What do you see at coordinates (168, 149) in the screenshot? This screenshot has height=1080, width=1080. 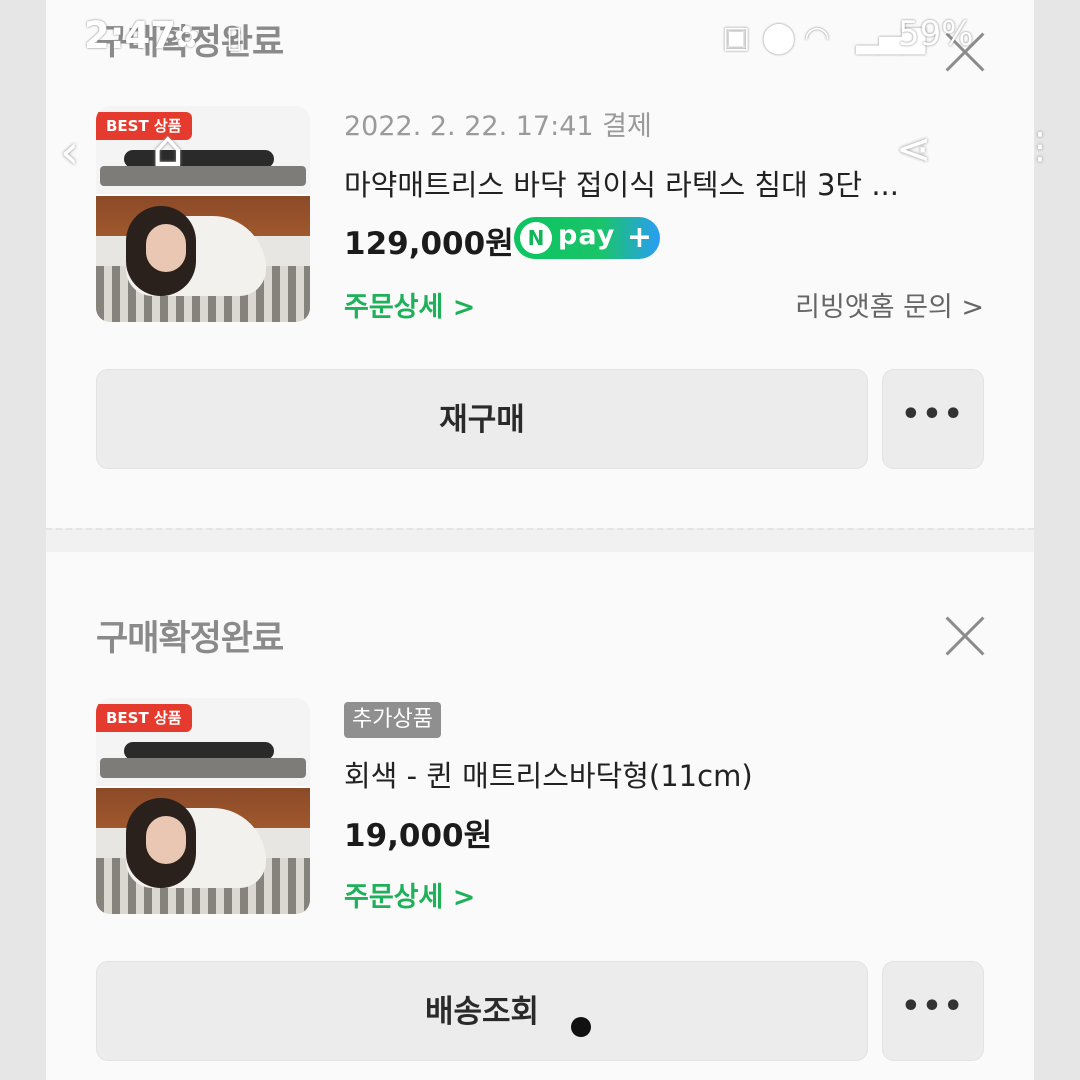 I see `home-icon: ⌂` at bounding box center [168, 149].